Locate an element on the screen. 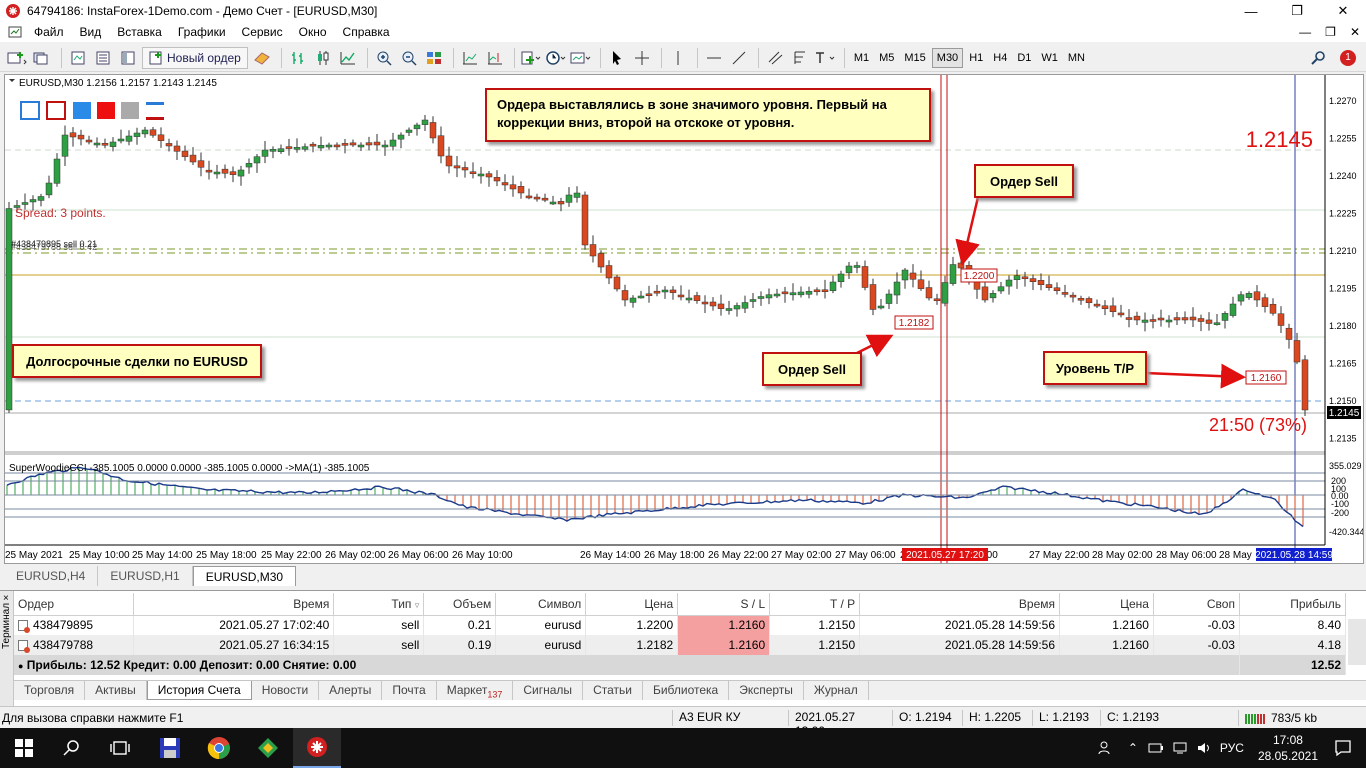 This screenshot has height=768, width=1366. search-icon is located at coordinates (1318, 58).